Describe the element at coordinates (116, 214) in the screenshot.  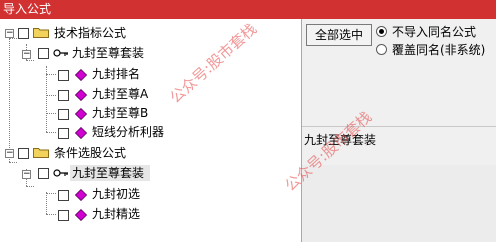
I see `item-label: 九封精选` at that location.